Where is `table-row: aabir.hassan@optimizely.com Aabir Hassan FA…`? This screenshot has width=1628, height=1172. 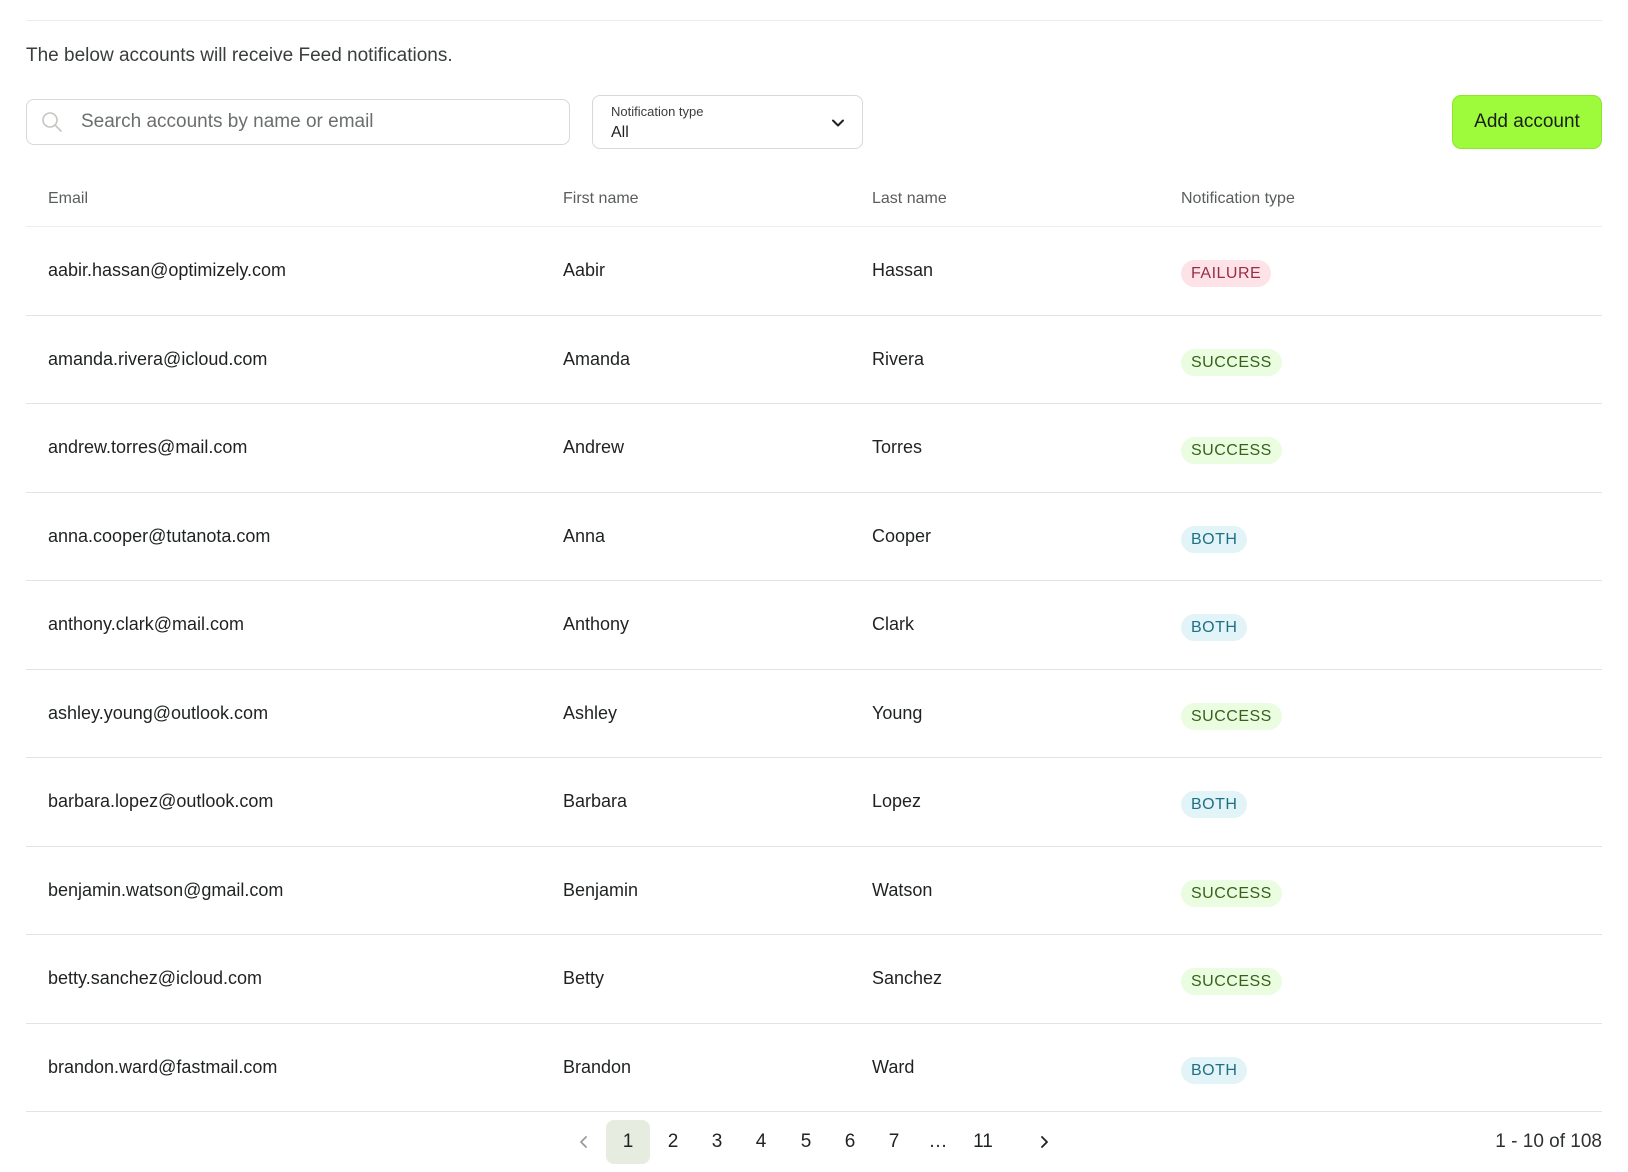 table-row: aabir.hassan@optimizely.com Aabir Hassan FA… is located at coordinates (814, 271).